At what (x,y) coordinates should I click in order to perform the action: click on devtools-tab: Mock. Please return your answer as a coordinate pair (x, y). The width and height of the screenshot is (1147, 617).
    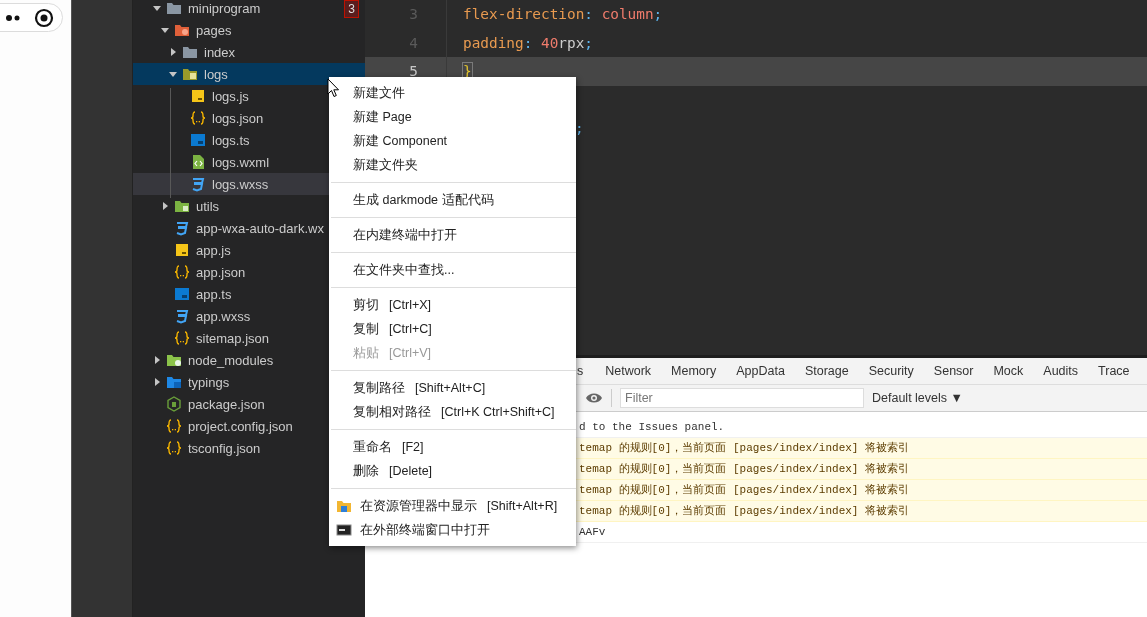
    Looking at the image, I should click on (1008, 371).